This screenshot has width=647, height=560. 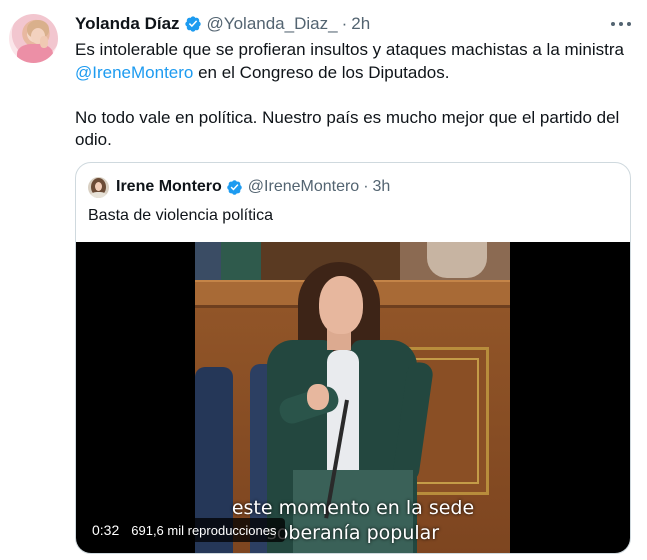 What do you see at coordinates (33, 38) in the screenshot?
I see `author-avatar` at bounding box center [33, 38].